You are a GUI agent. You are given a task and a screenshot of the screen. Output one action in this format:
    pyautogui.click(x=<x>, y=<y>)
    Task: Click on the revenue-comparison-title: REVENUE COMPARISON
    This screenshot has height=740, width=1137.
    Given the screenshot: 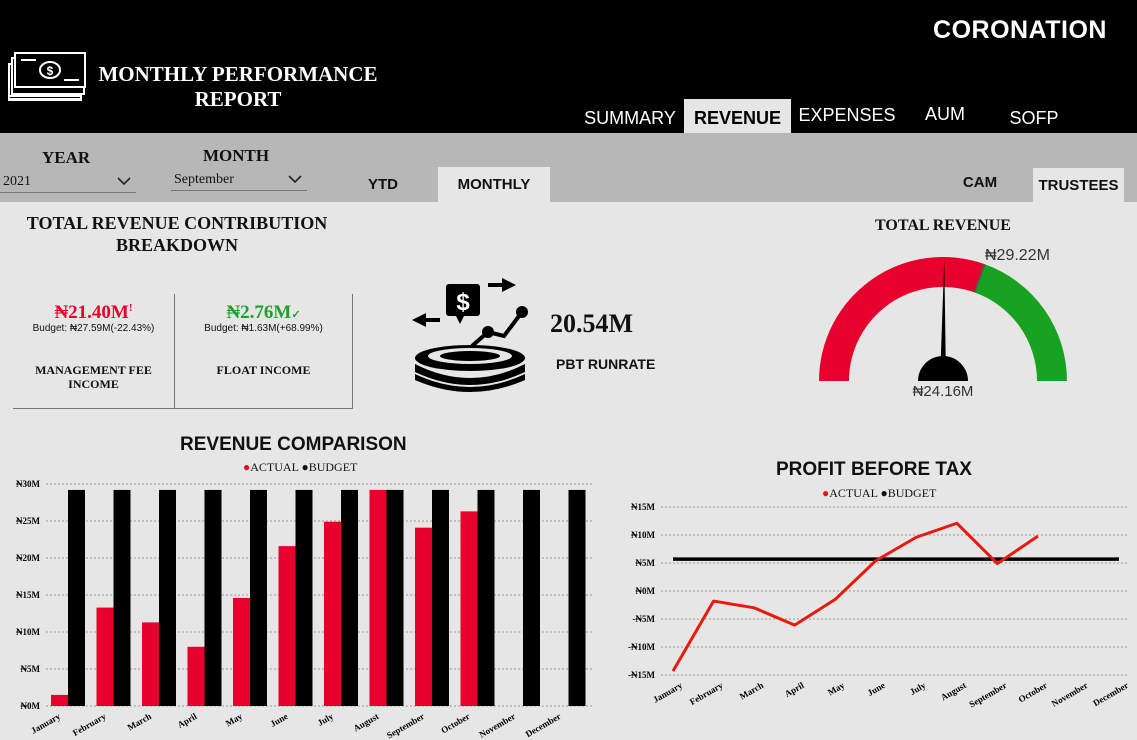 What is the action you would take?
    pyautogui.click(x=293, y=444)
    